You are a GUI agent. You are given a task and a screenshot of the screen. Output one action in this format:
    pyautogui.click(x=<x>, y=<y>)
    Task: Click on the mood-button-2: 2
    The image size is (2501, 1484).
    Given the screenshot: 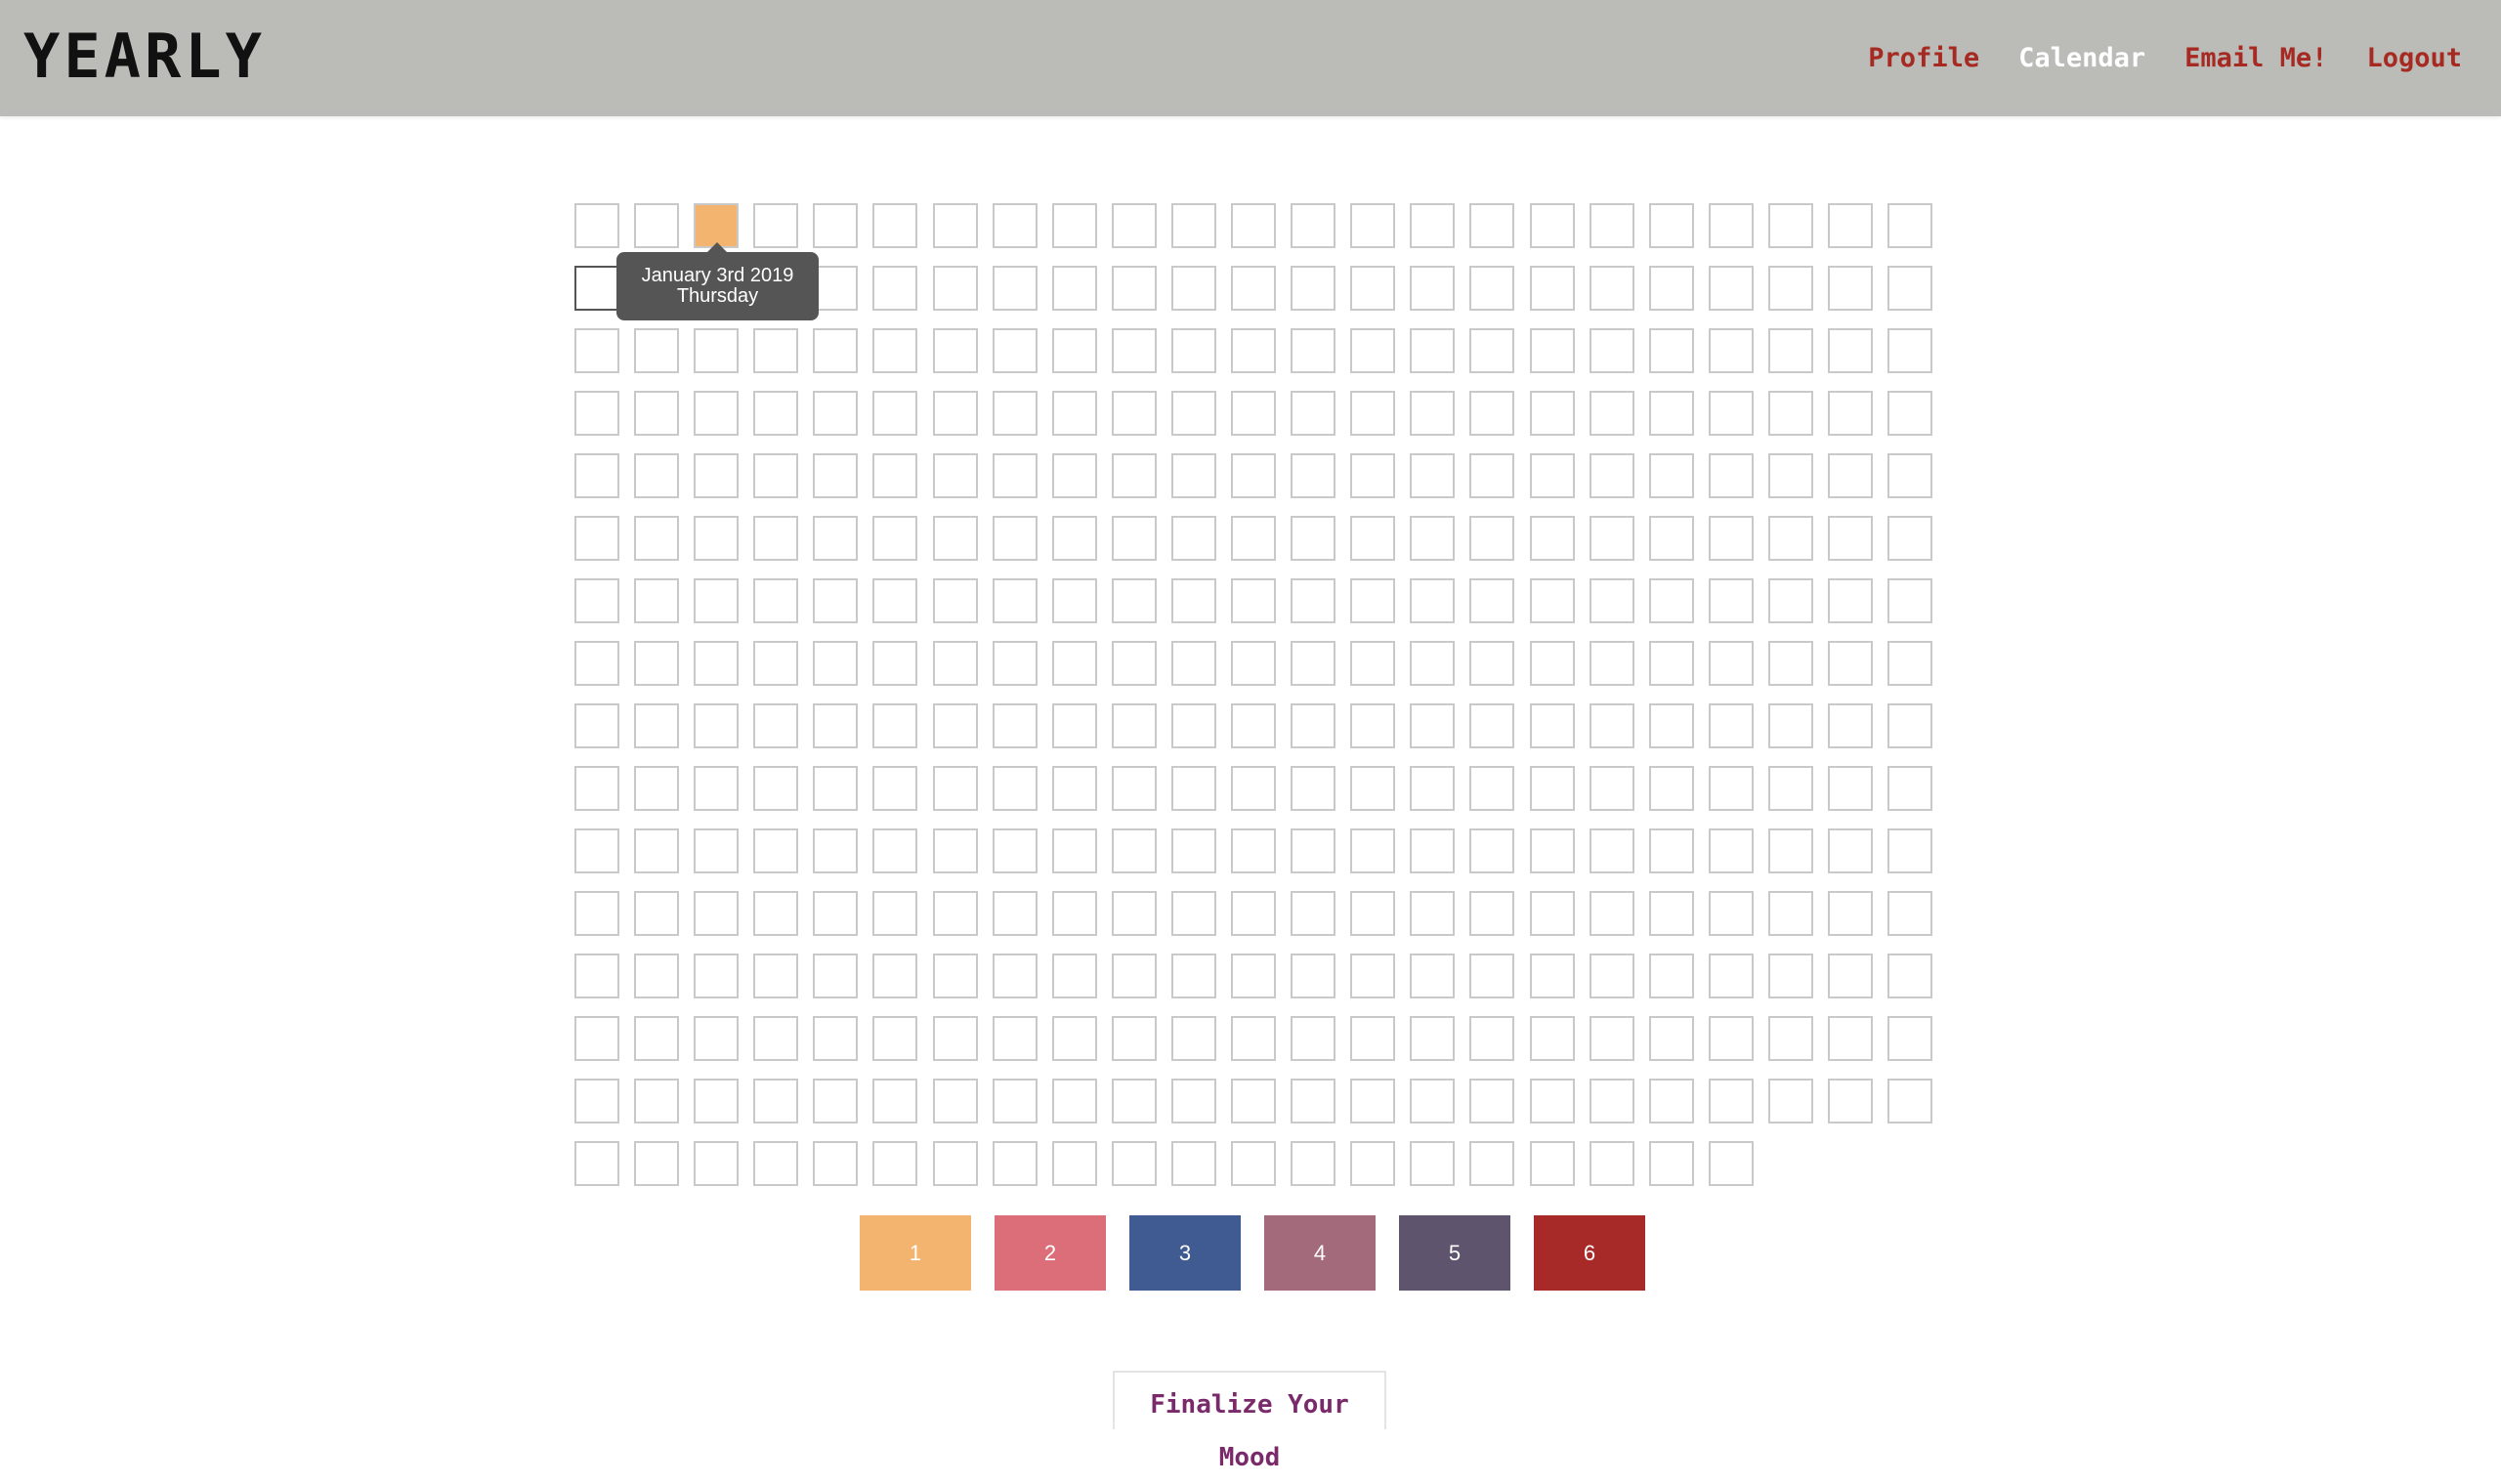 What is the action you would take?
    pyautogui.click(x=1050, y=1253)
    